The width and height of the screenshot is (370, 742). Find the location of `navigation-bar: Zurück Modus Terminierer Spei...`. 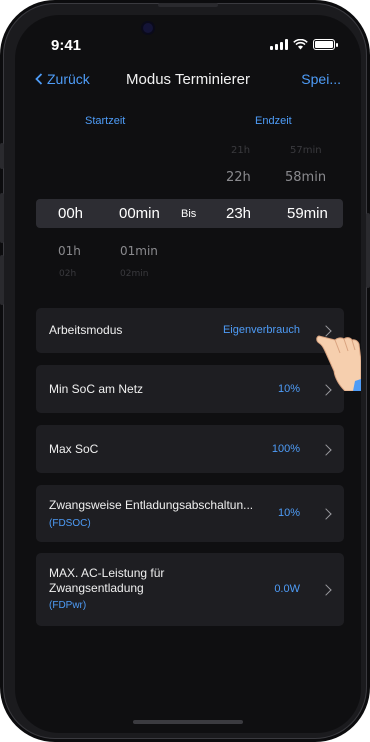

navigation-bar: Zurück Modus Terminierer Spei... is located at coordinates (188, 81).